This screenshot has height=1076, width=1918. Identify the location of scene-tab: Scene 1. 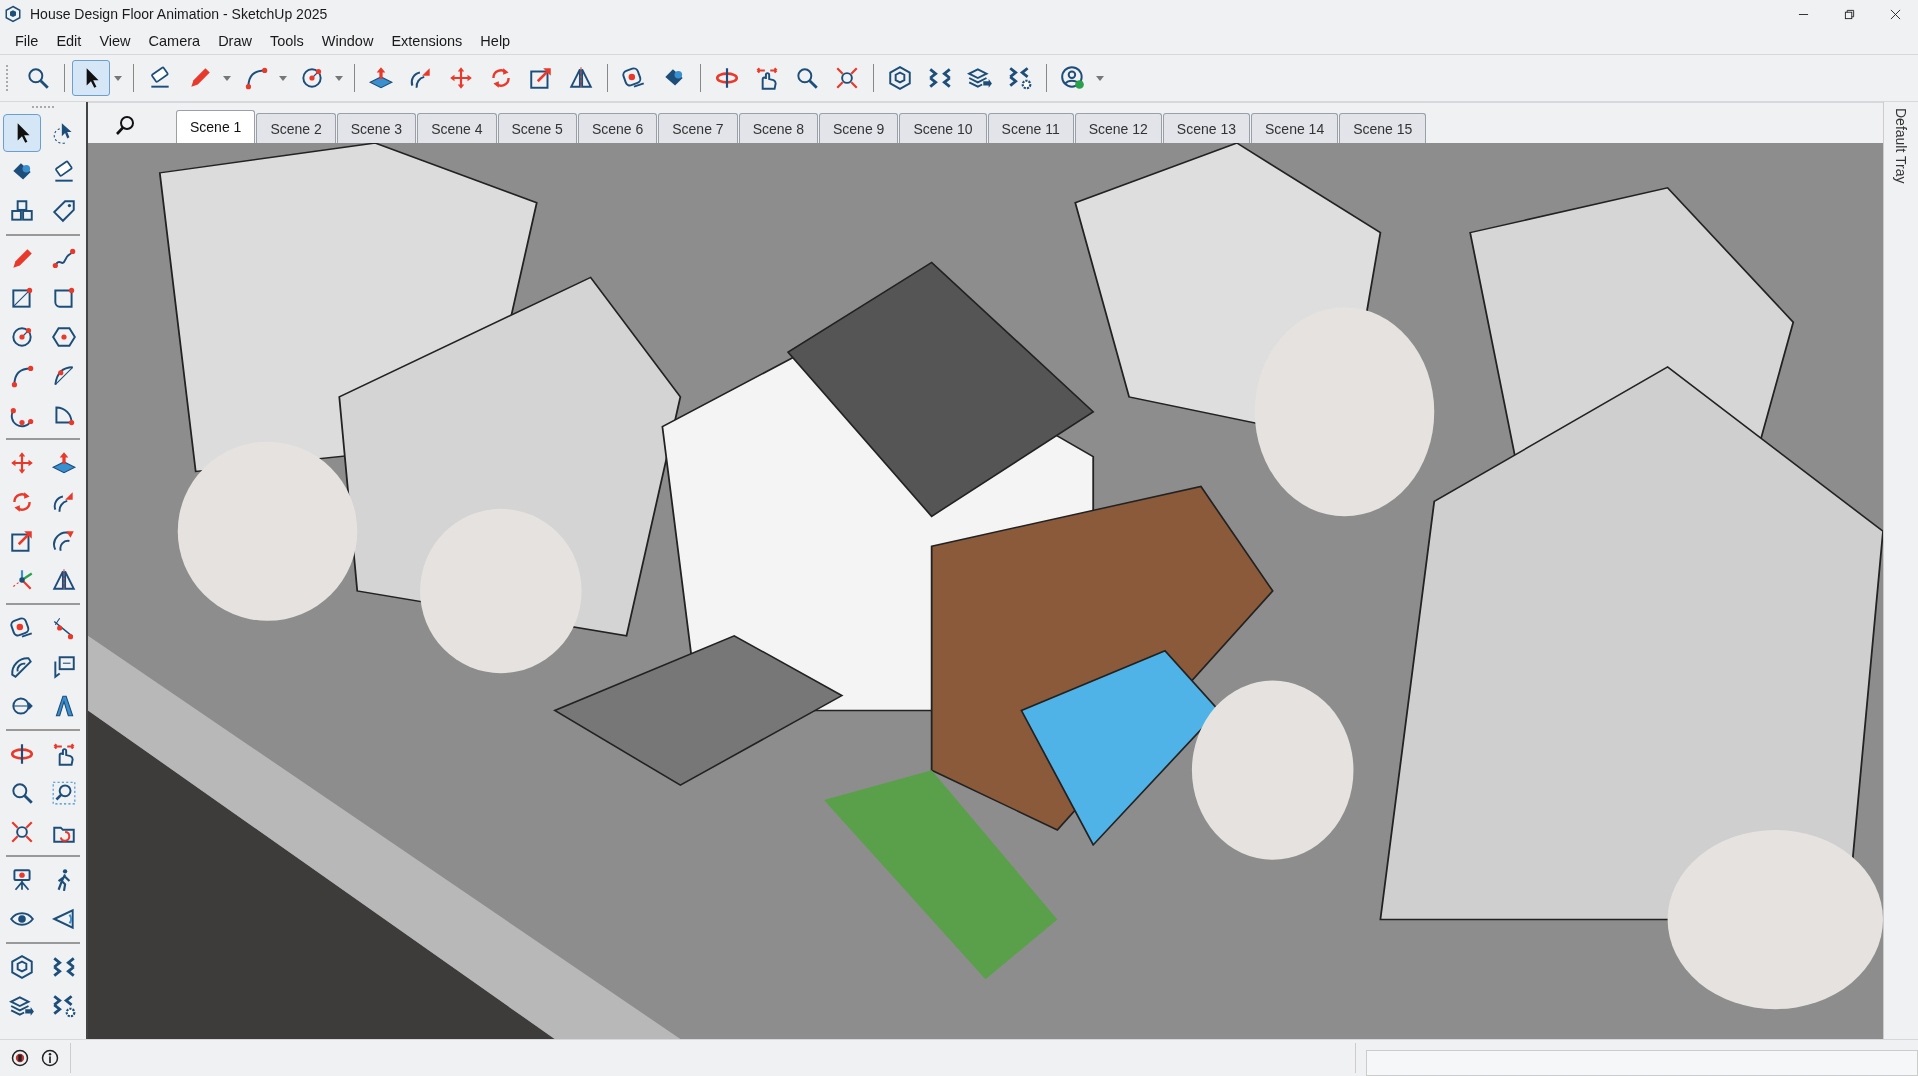
(216, 126).